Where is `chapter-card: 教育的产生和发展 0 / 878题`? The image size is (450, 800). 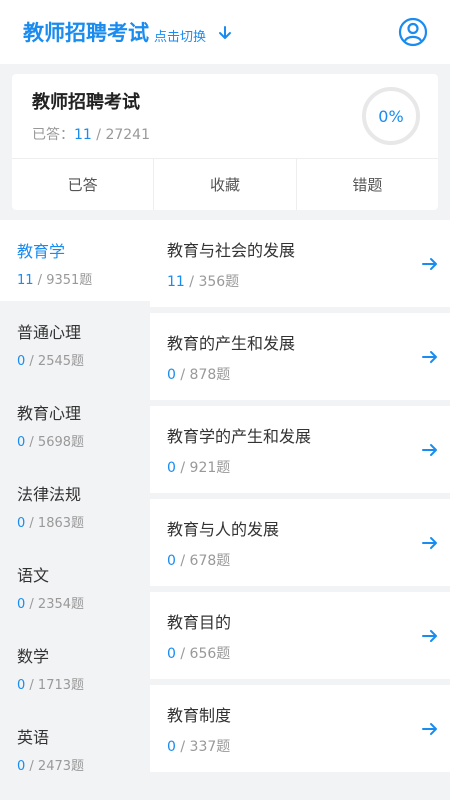
chapter-card: 教育的产生和发展 0 / 878题 is located at coordinates (300, 356).